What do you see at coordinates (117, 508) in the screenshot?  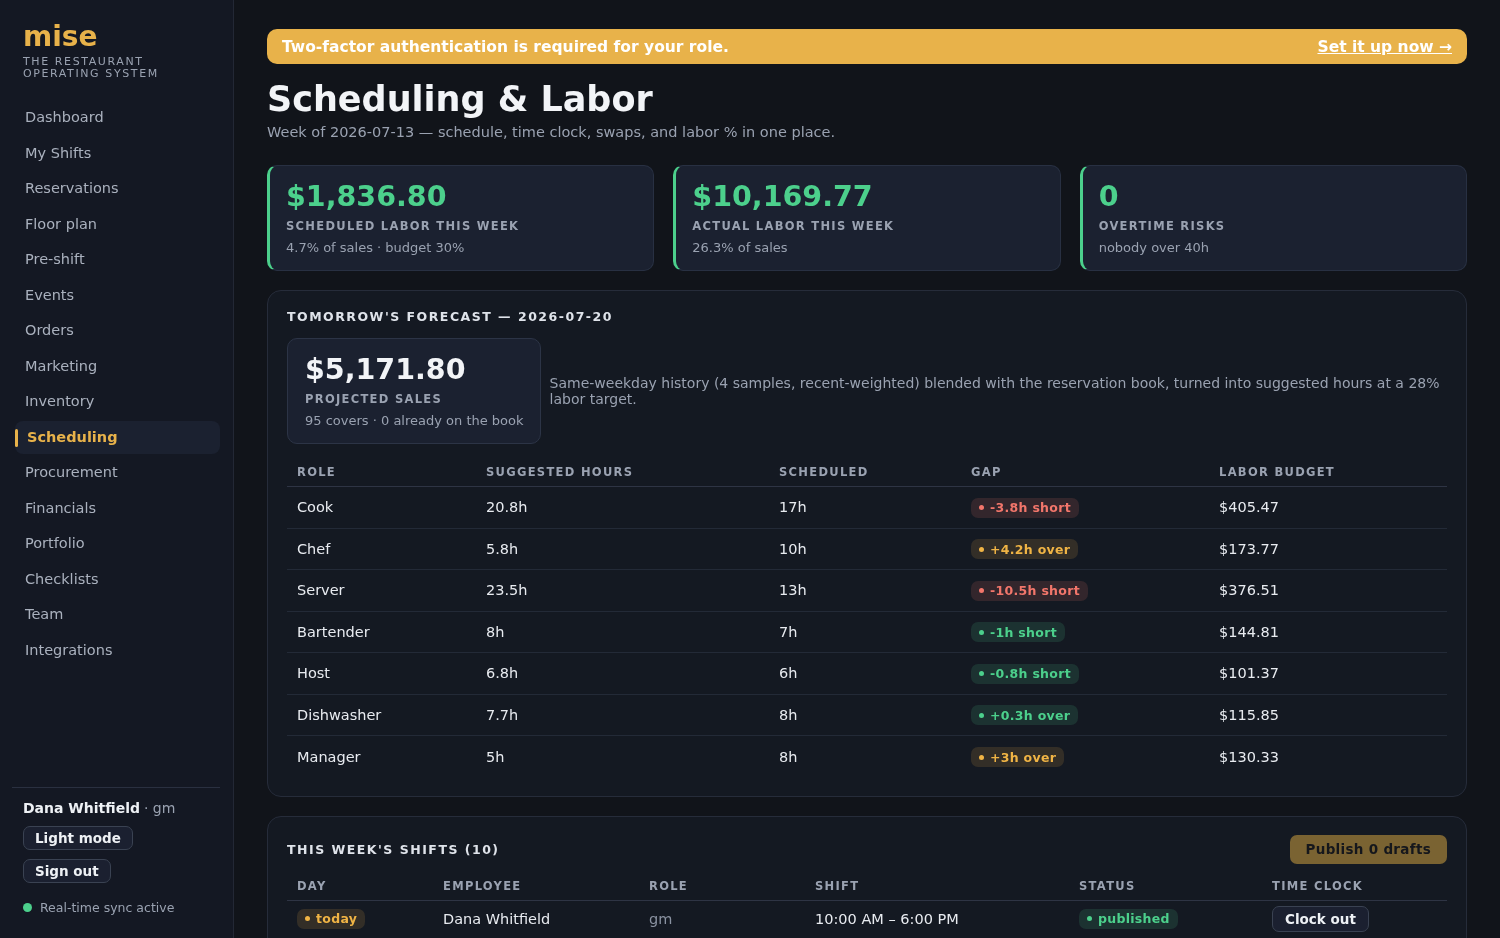 I see `nav-item: Financials` at bounding box center [117, 508].